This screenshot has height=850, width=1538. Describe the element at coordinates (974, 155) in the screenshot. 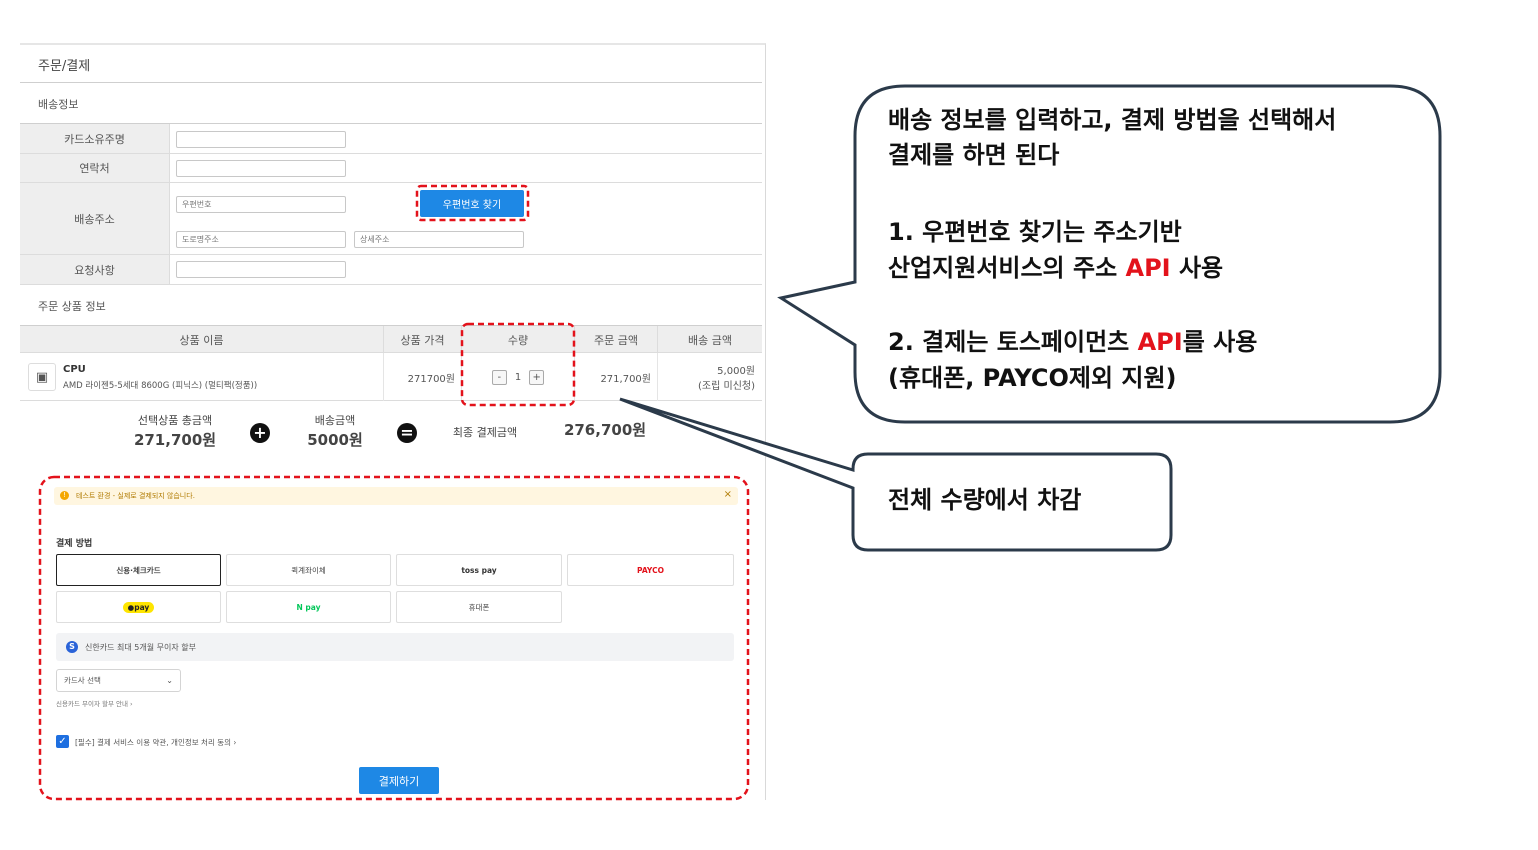

I see `main-line-2: 결제를 하면 된다` at that location.